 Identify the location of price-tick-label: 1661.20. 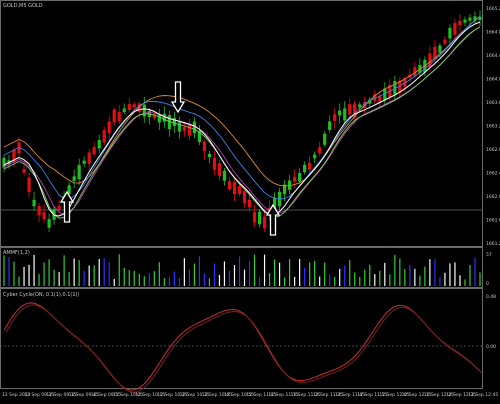
(493, 244).